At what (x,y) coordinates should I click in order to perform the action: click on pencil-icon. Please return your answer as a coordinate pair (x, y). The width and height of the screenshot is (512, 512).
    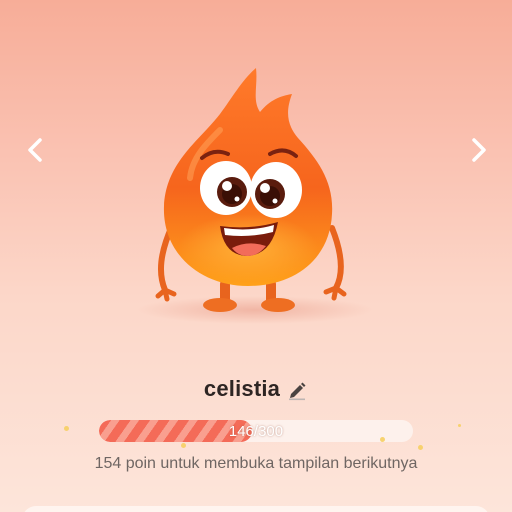
    Looking at the image, I should click on (297, 391).